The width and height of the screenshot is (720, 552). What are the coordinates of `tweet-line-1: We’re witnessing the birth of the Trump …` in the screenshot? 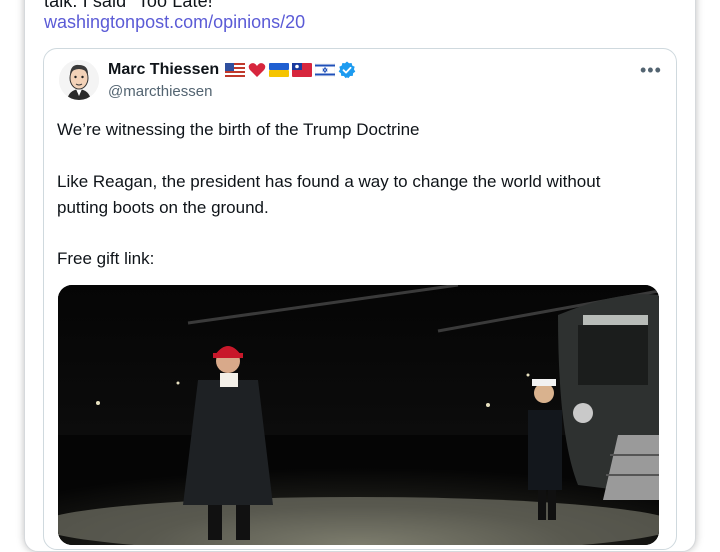 It's located at (238, 129).